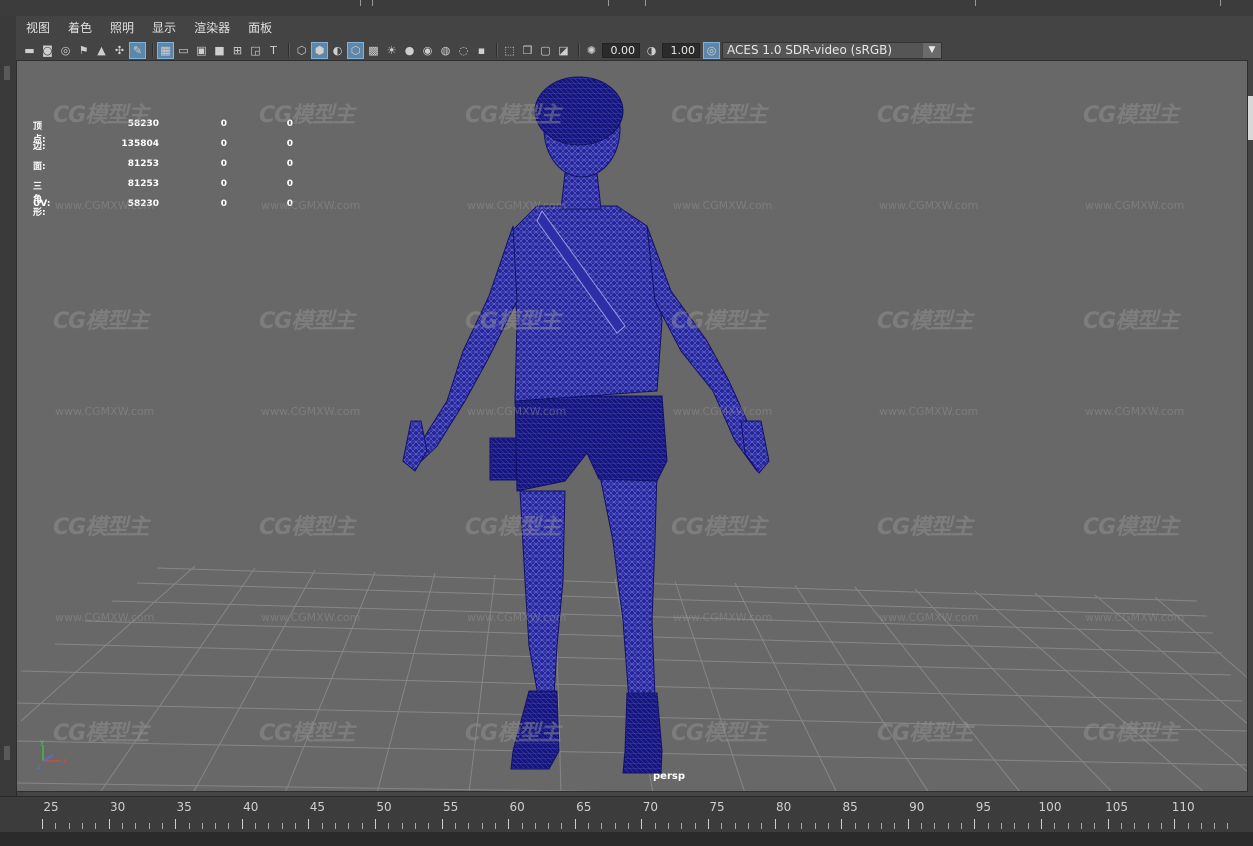  I want to click on wireframe-icon: ⬡, so click(301, 50).